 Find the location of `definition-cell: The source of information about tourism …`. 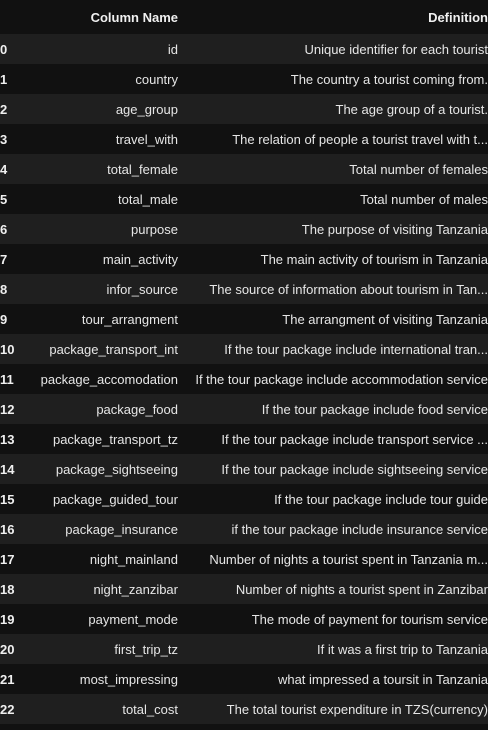

definition-cell: The source of information about tourism … is located at coordinates (348, 289).